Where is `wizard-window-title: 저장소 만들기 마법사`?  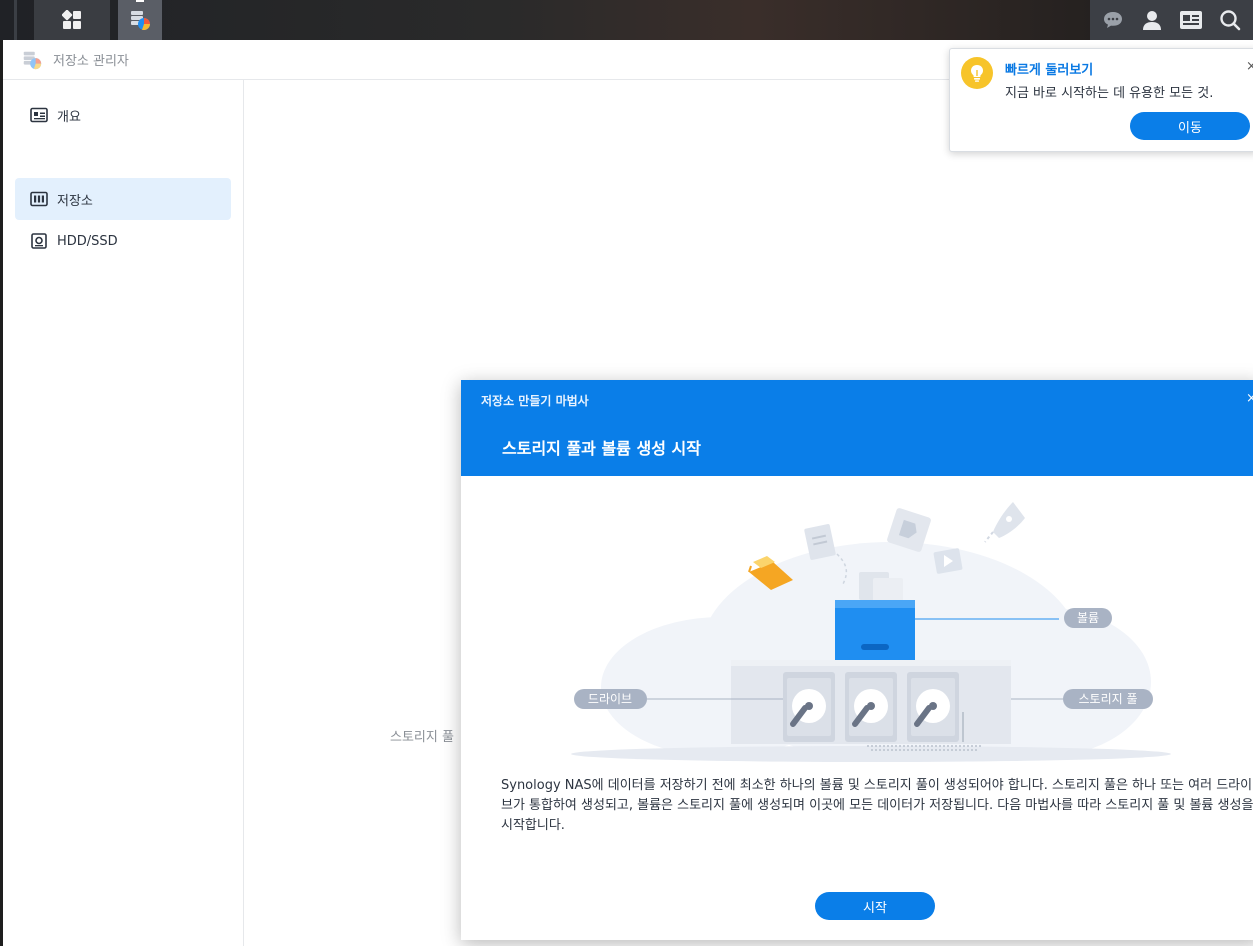
wizard-window-title: 저장소 만들기 마법사 is located at coordinates (535, 401).